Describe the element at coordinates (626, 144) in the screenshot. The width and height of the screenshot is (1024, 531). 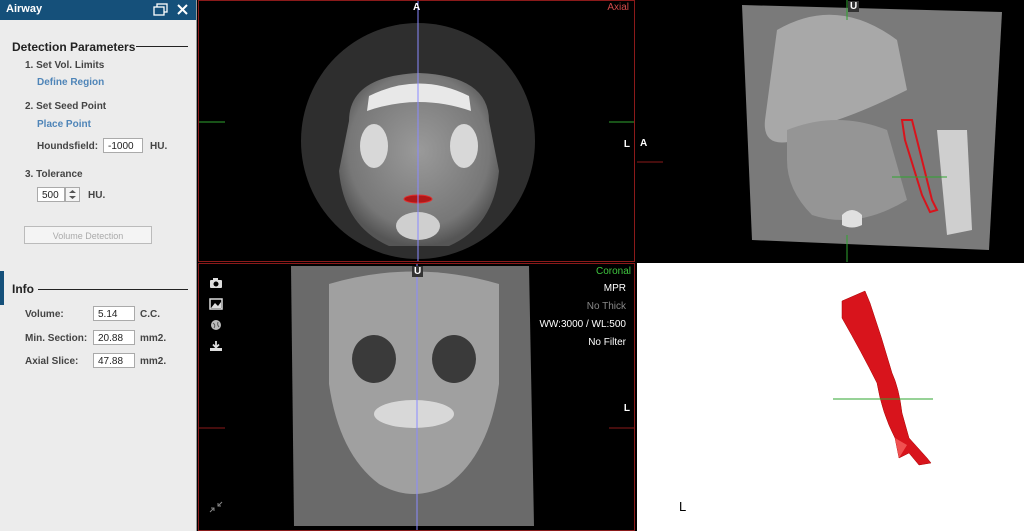
I see `axial-right-marker: L` at that location.